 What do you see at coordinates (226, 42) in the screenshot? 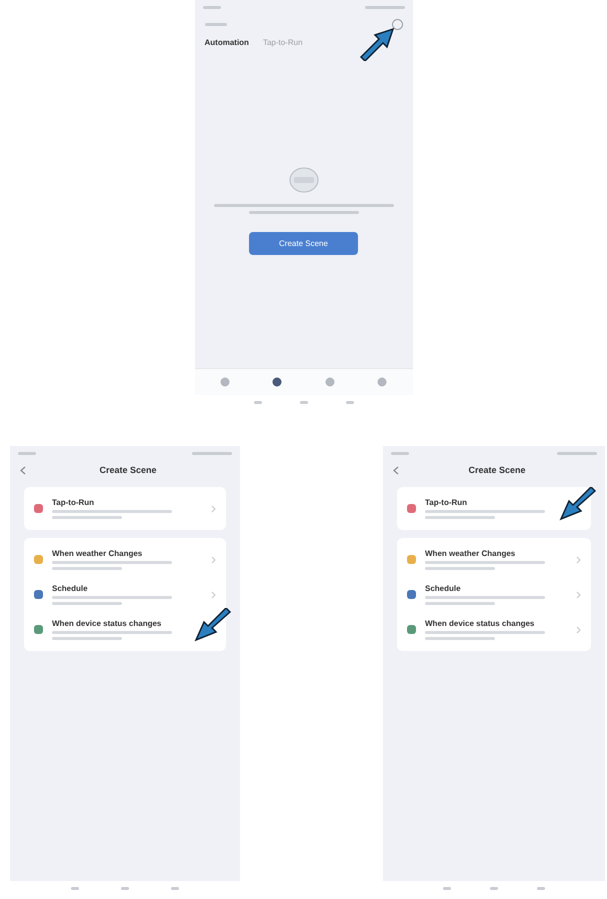
I see `tab: Automation` at bounding box center [226, 42].